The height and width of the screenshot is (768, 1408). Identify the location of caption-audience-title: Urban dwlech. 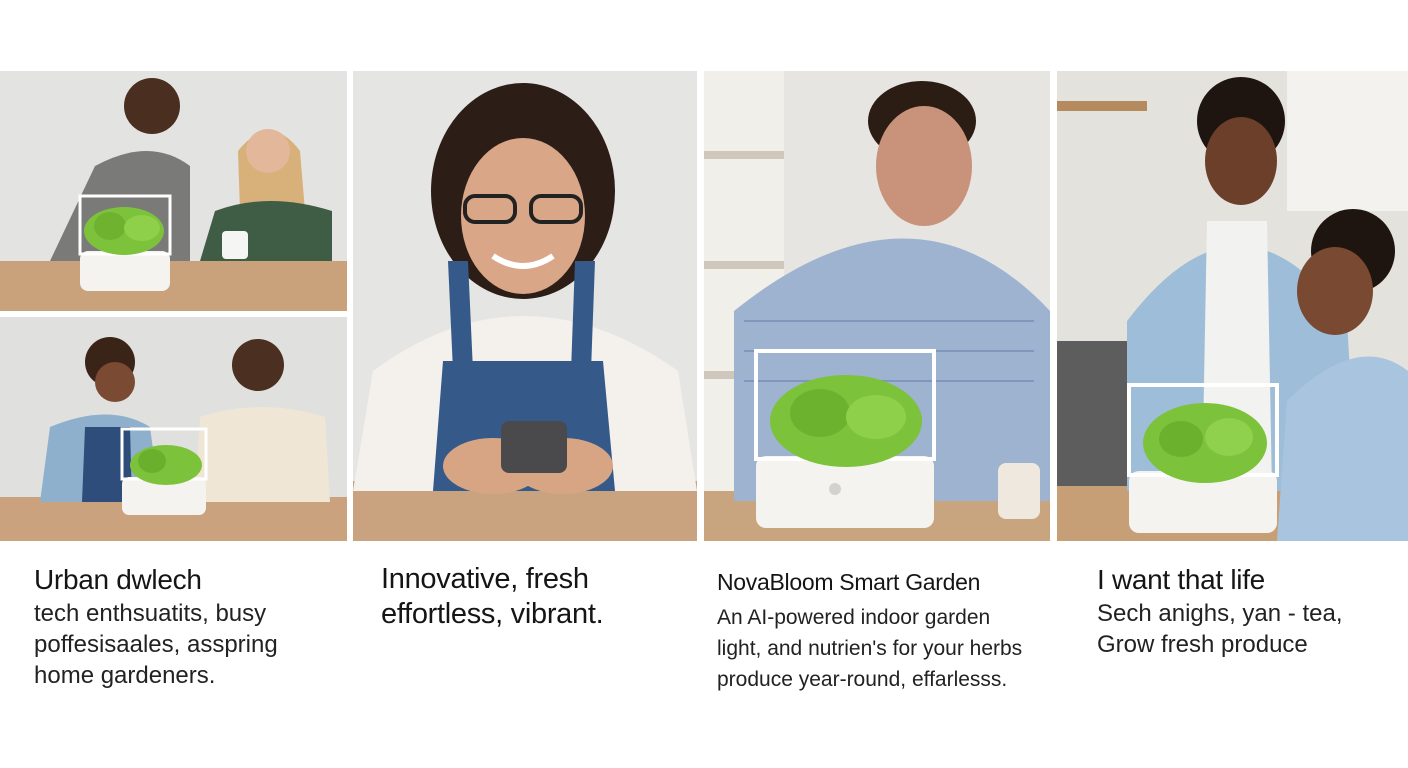
(118, 579).